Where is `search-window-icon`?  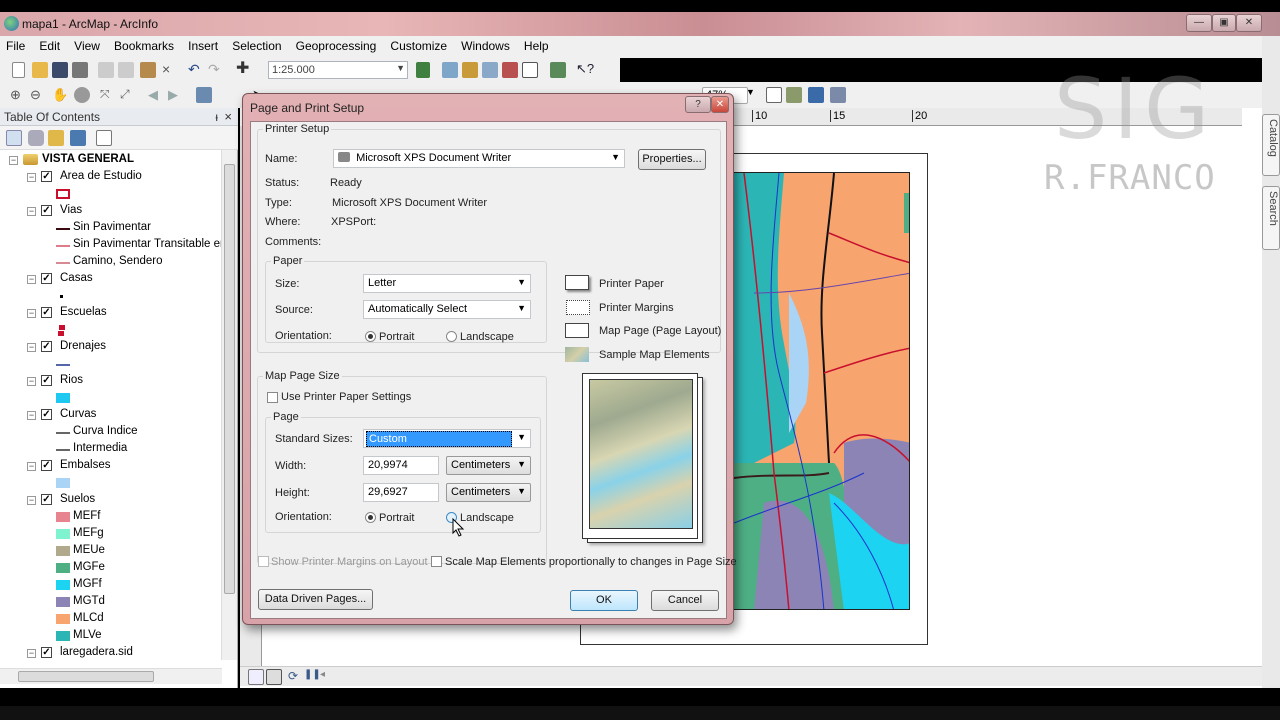 search-window-icon is located at coordinates (490, 70).